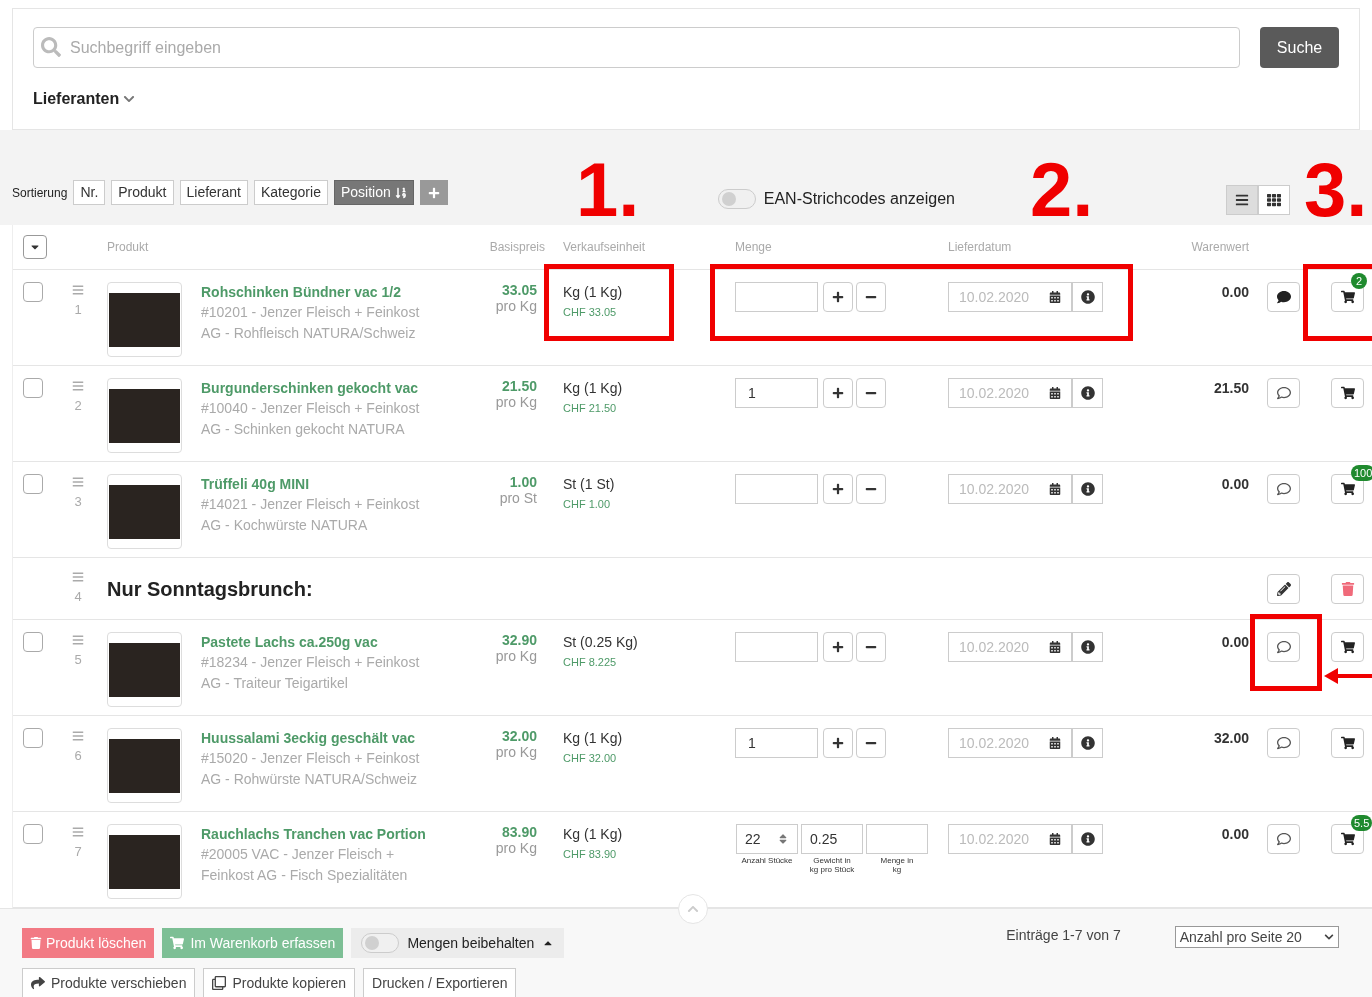 This screenshot has width=1372, height=997. Describe the element at coordinates (519, 640) in the screenshot. I see `base-price: 32.90` at that location.